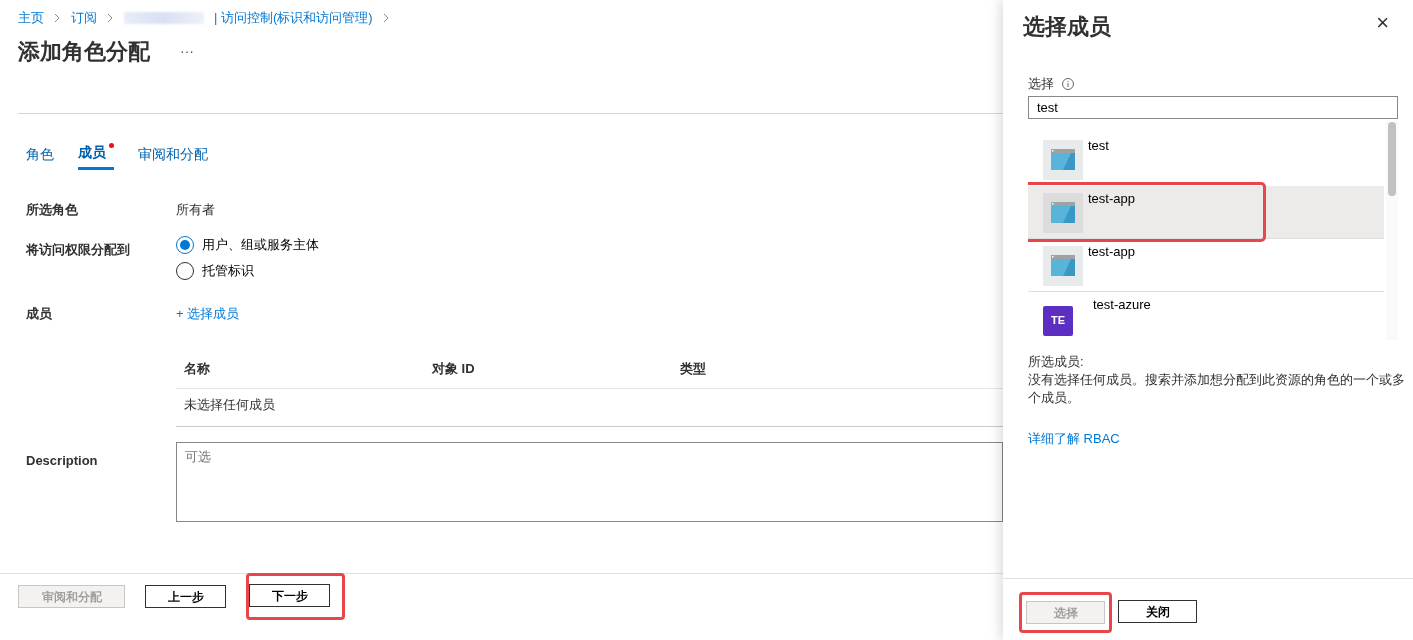  I want to click on field-value: 所有者, so click(195, 210).